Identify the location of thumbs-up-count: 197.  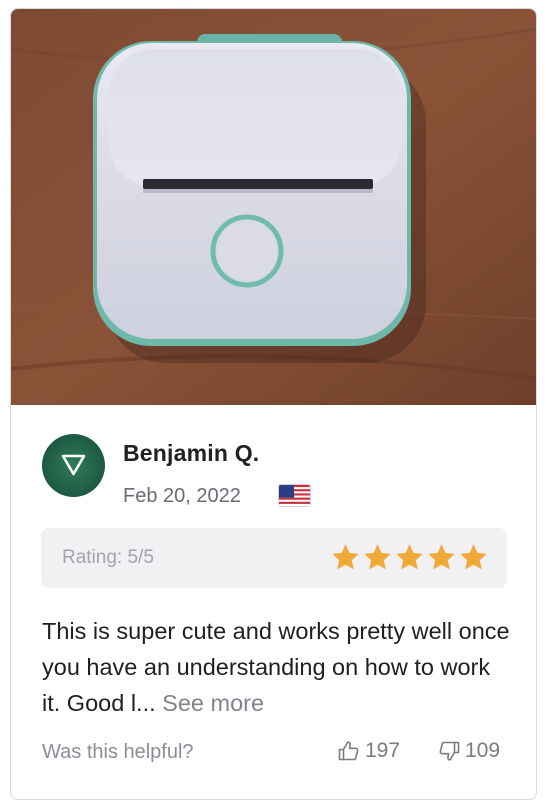
(383, 750).